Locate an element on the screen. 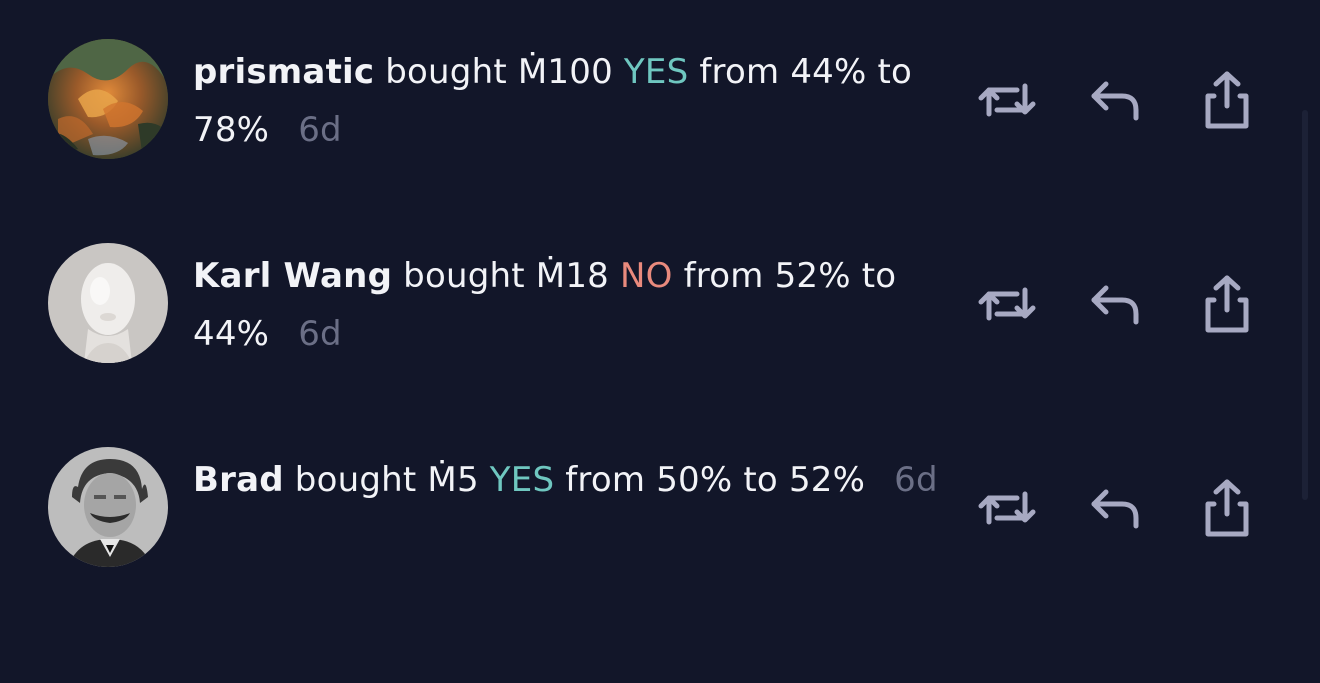 Image resolution: width=1320 pixels, height=683 pixels. from-probability: 44% is located at coordinates (828, 72).